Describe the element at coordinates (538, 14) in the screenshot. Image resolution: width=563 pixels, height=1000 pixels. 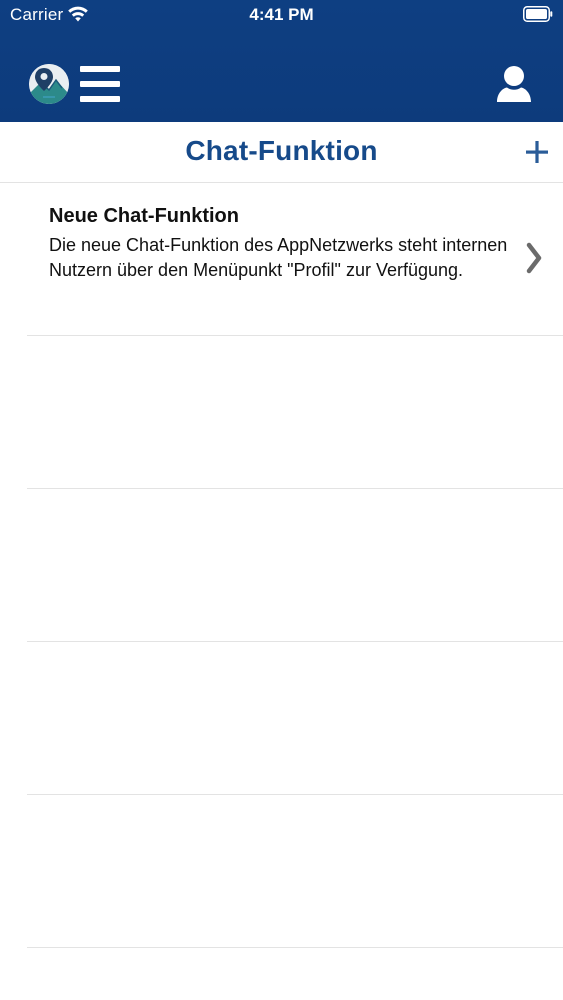
I see `battery-icon` at that location.